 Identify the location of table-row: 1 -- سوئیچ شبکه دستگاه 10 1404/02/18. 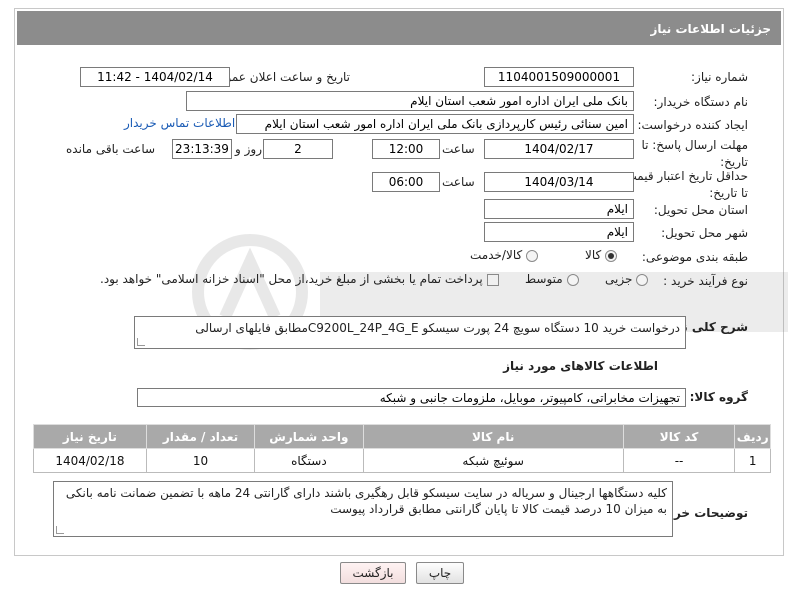
(402, 460).